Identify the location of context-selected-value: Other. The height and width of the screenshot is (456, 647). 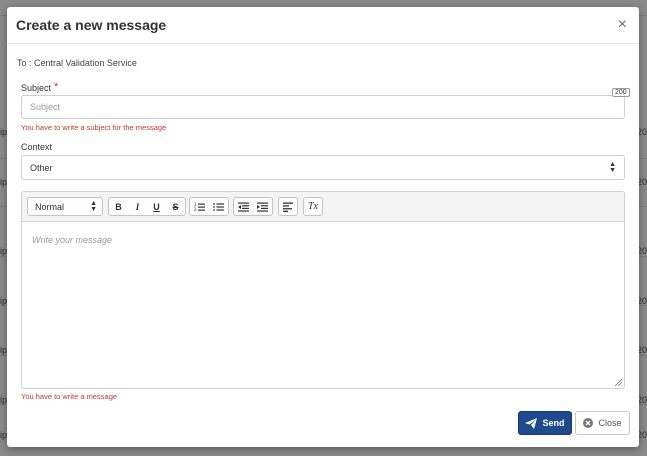
(41, 167).